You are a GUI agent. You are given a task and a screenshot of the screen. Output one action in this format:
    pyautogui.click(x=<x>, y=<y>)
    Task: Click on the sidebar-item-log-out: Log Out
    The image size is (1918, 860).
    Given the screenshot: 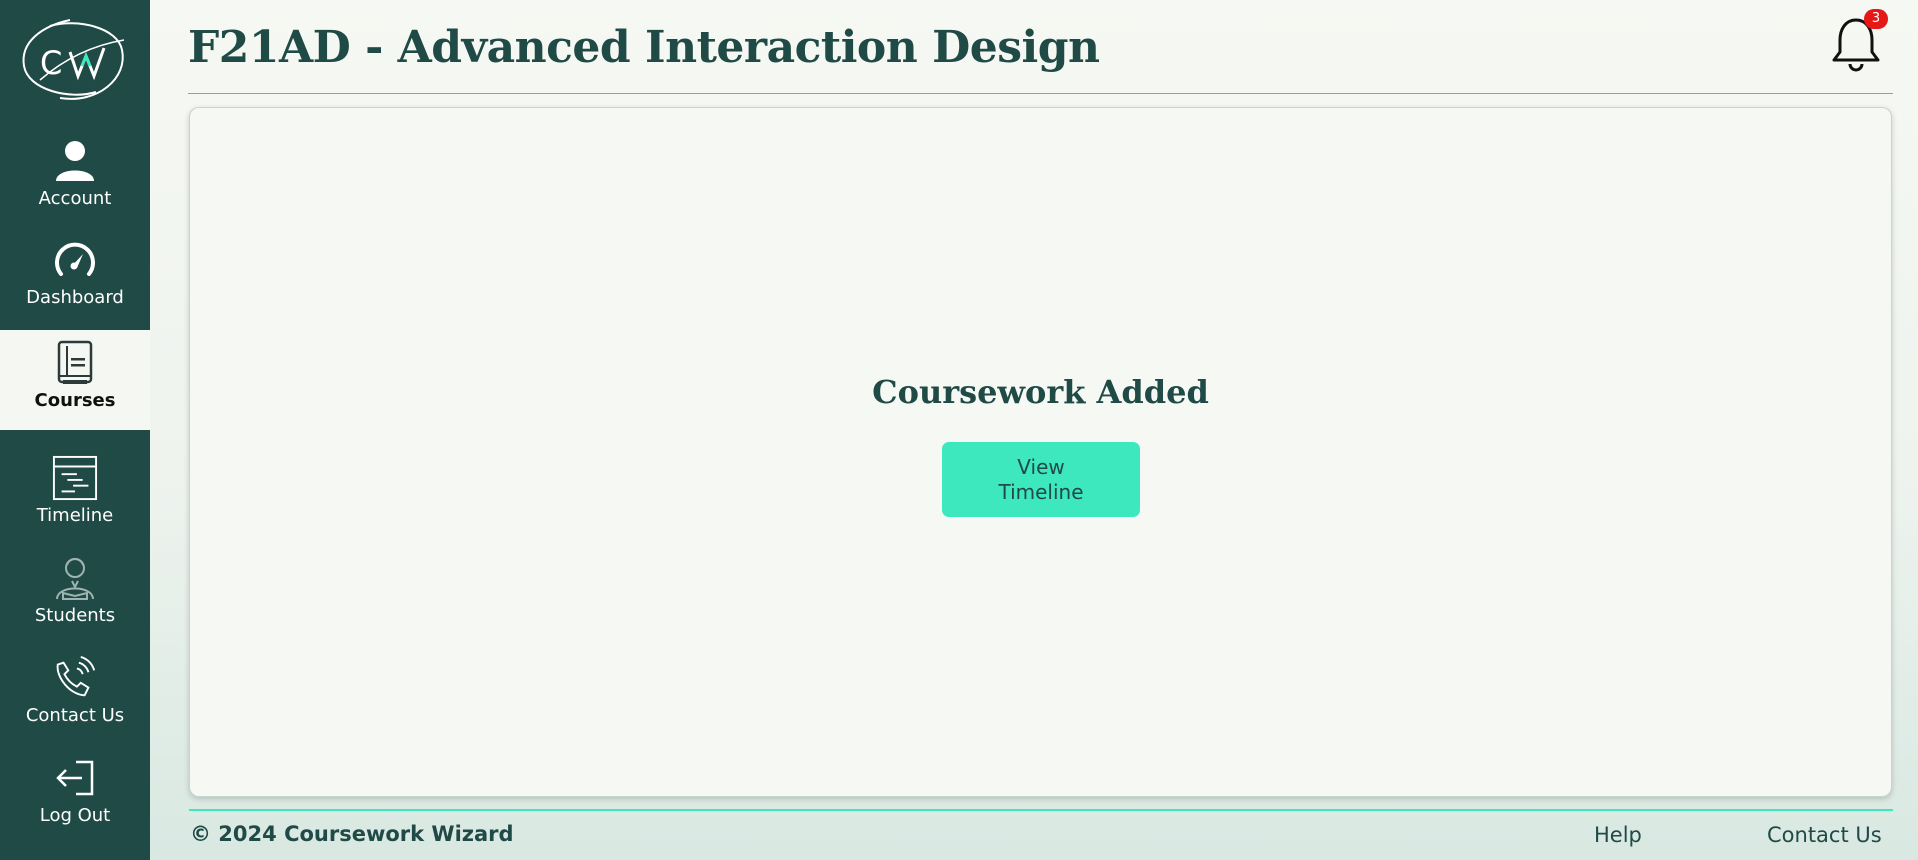 What is the action you would take?
    pyautogui.click(x=75, y=794)
    